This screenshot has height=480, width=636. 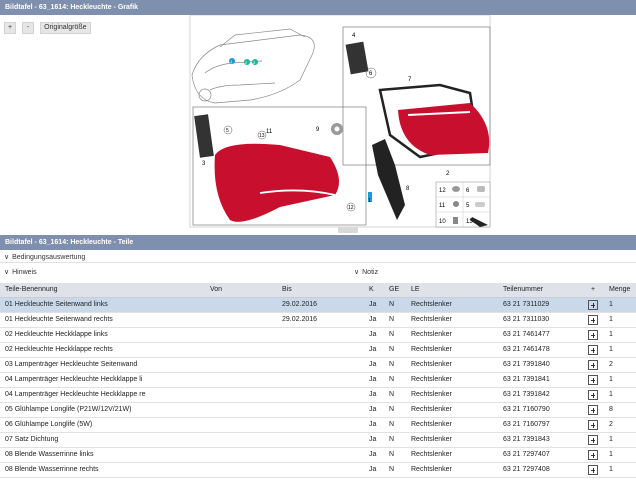 I want to click on conditions-label: Bedingungsauswertung, so click(x=49, y=257).